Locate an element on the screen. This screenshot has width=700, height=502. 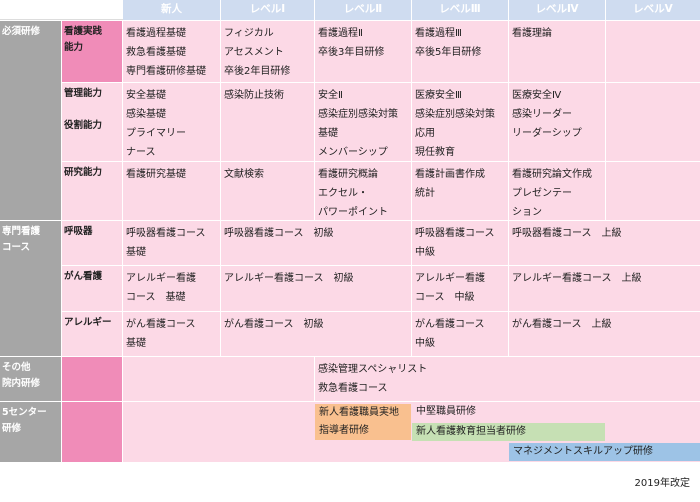
bar-midcareer-training: 中堅職員研修 is located at coordinates (446, 411).